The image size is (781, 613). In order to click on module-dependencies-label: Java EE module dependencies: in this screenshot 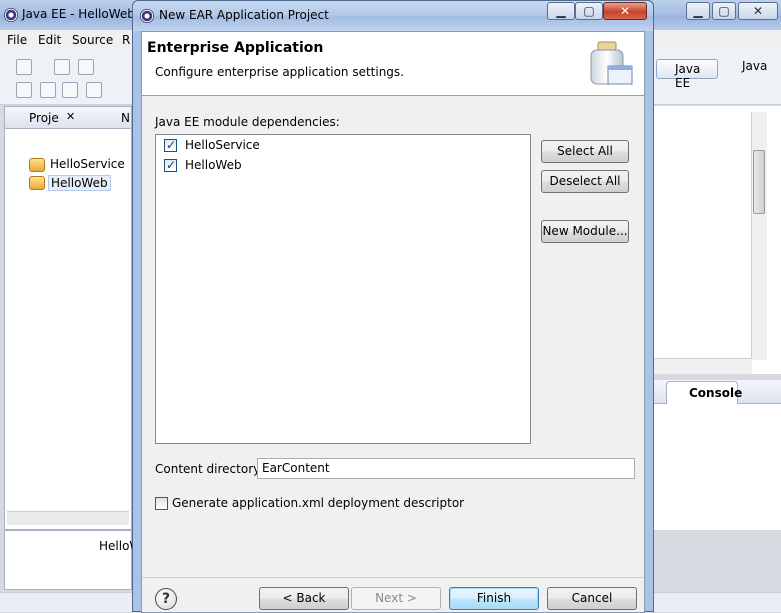, I will do `click(247, 122)`.